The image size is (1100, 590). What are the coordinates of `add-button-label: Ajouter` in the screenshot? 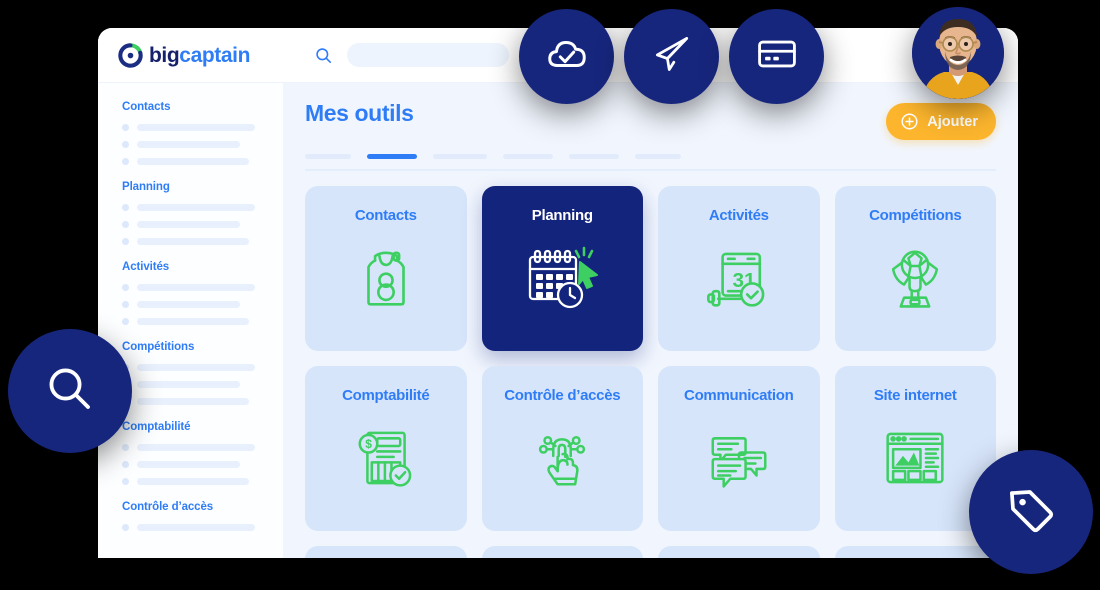 It's located at (952, 121).